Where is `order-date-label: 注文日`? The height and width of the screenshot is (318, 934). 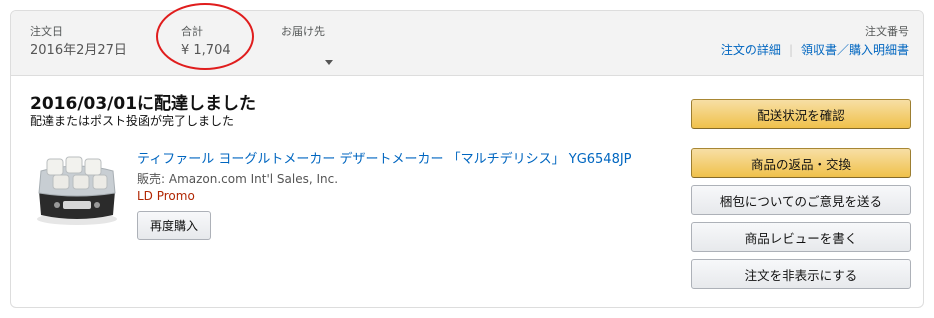 order-date-label: 注文日 is located at coordinates (46, 31).